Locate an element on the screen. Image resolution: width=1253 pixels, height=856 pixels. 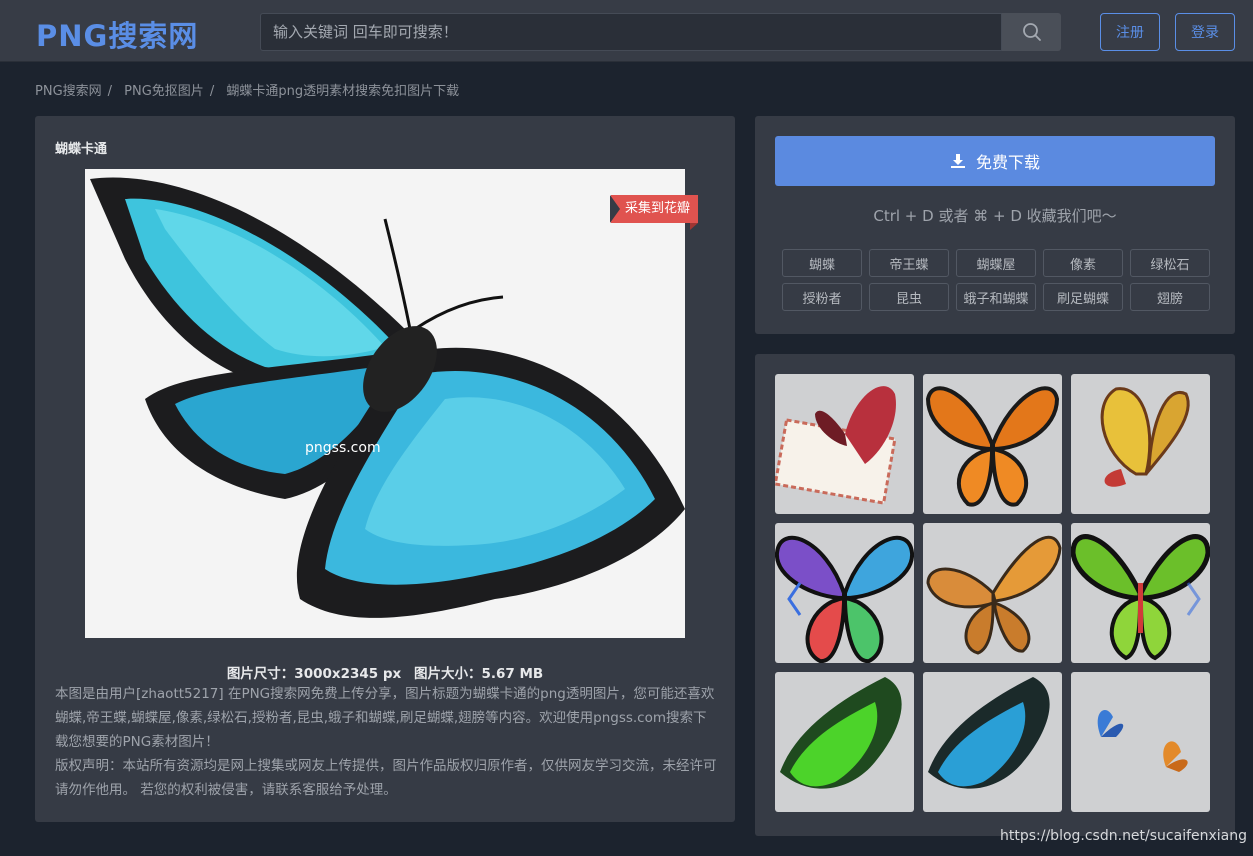
top-header: PNG搜索网 输入关键词 回车即可搜索！ 注册 登录 is located at coordinates (626, 31).